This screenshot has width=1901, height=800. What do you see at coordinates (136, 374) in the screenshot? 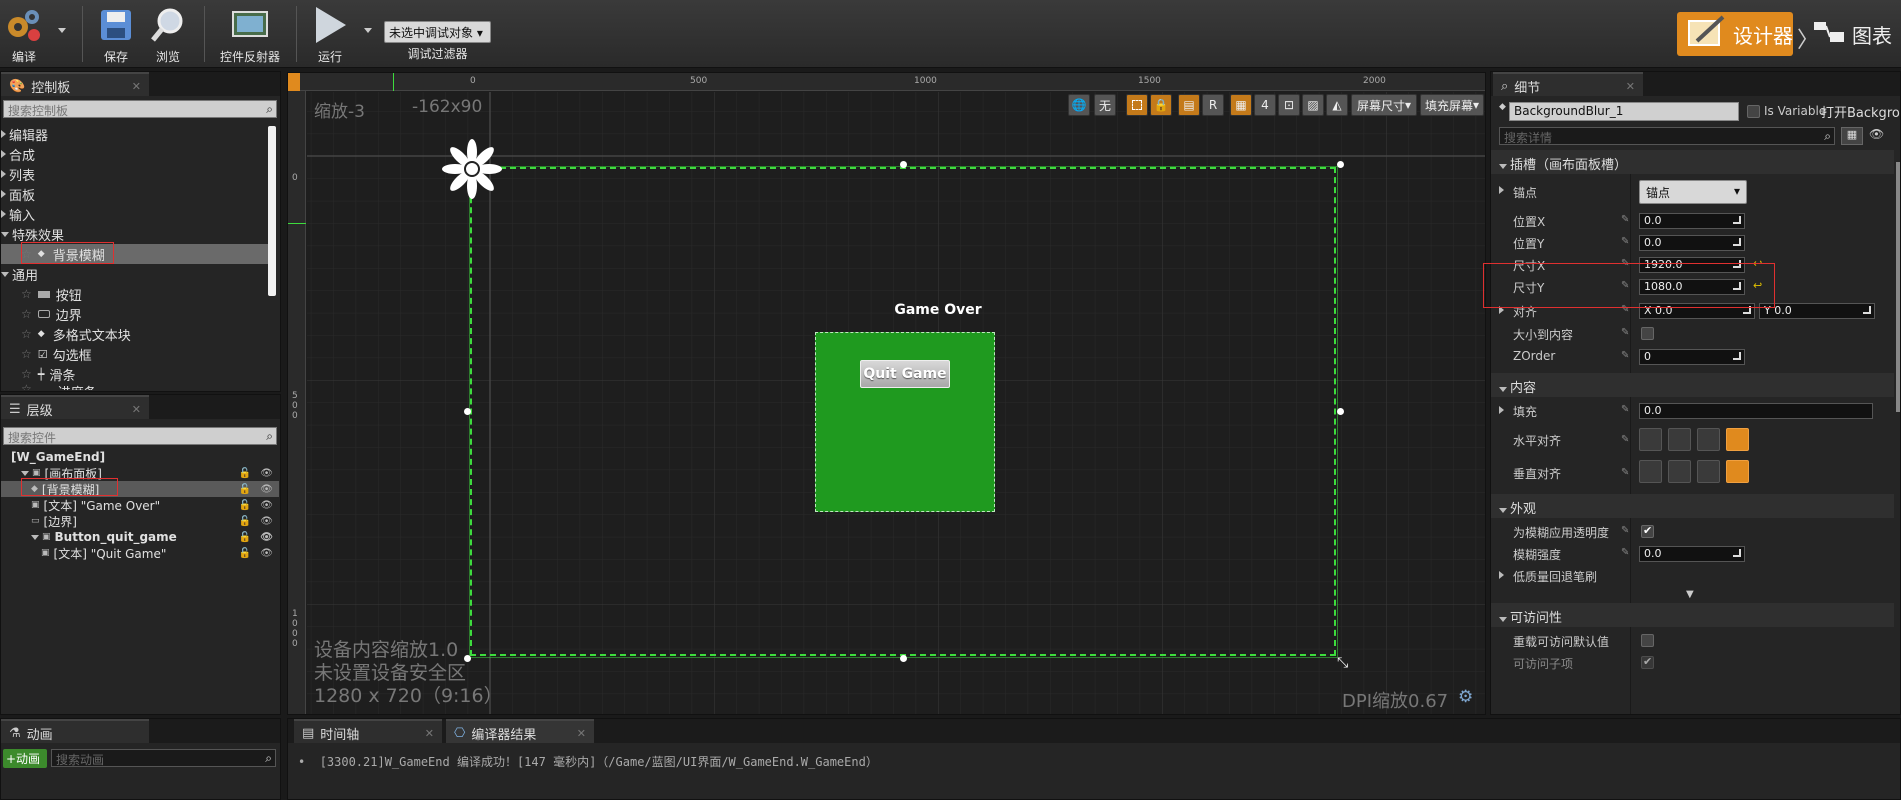
I see `palette-item-slider: ☆ ┿ 滑条` at bounding box center [136, 374].